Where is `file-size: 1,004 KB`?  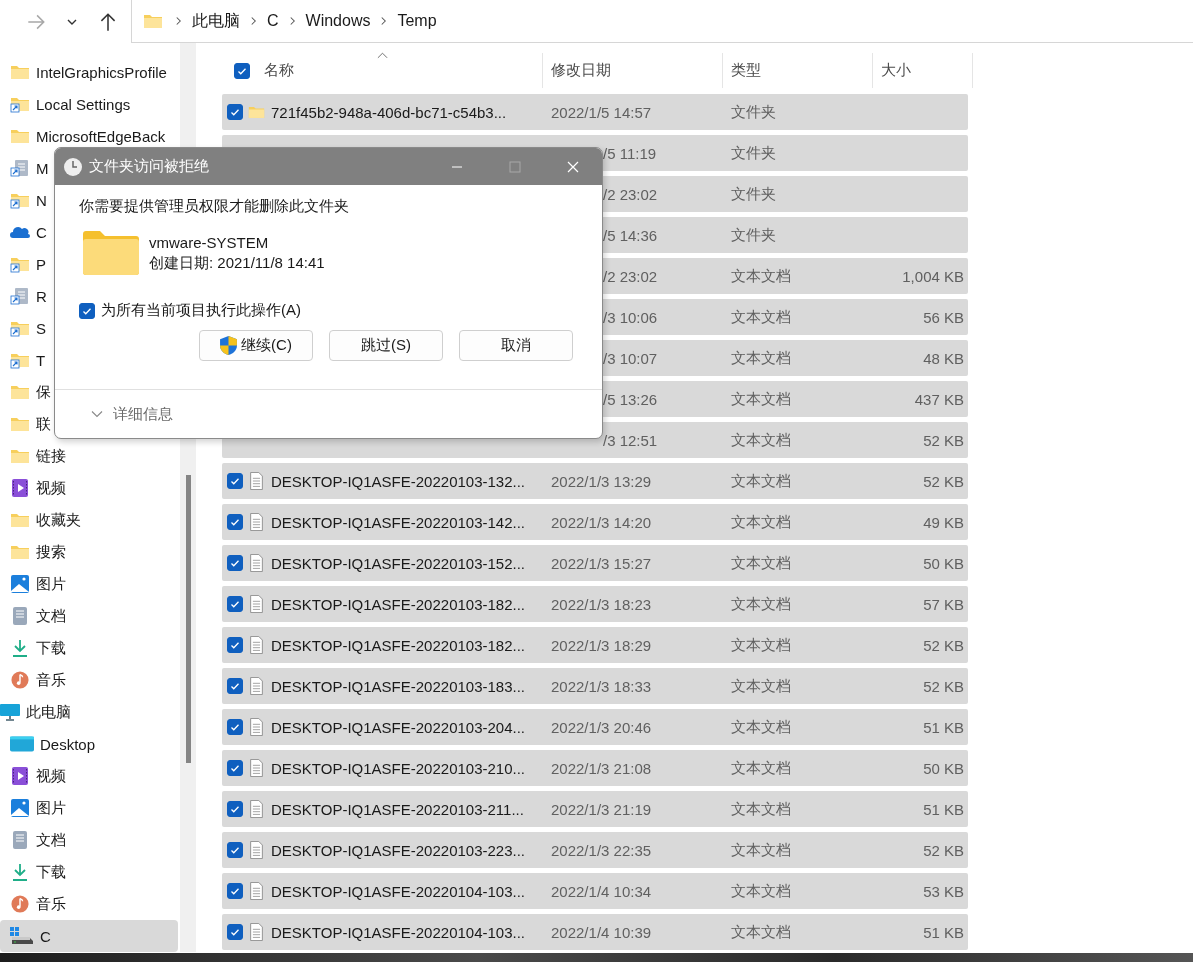
file-size: 1,004 KB is located at coordinates (933, 276).